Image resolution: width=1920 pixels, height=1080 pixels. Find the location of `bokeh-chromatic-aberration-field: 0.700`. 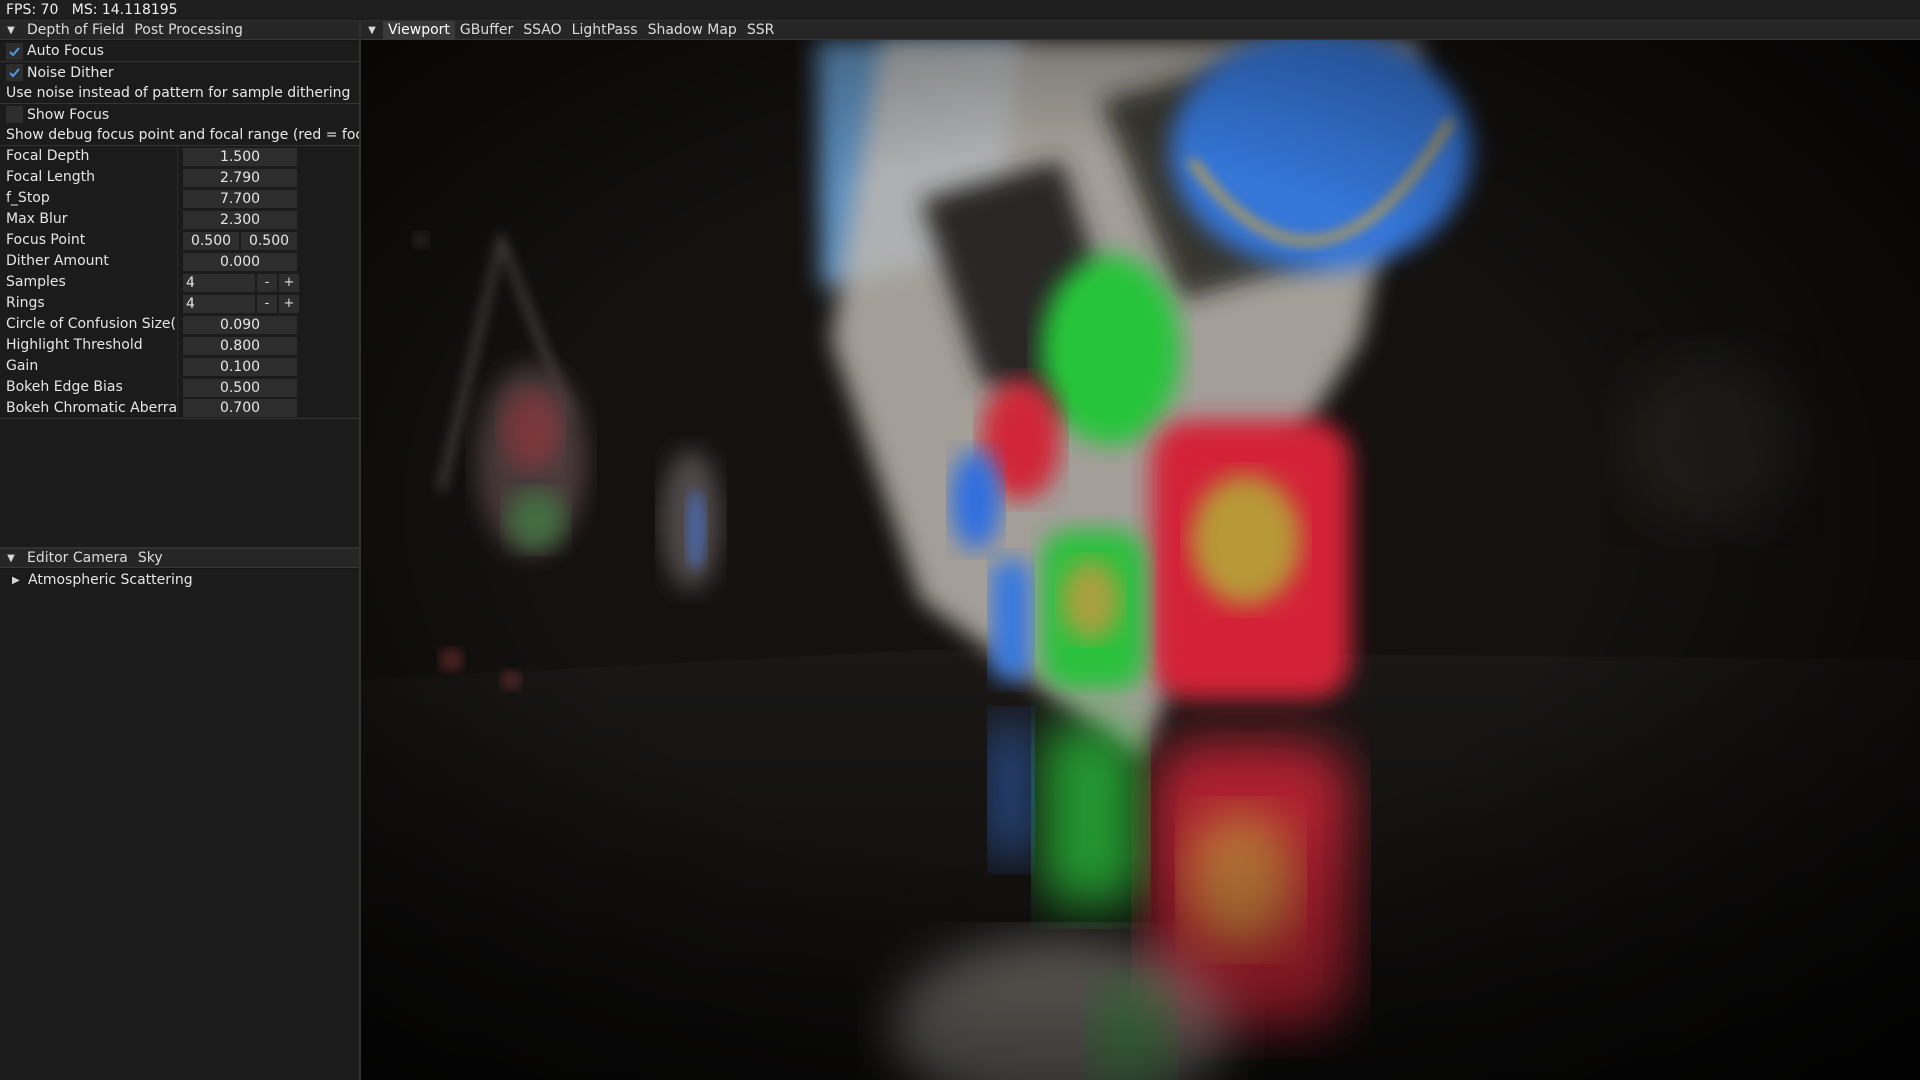

bokeh-chromatic-aberration-field: 0.700 is located at coordinates (240, 408).